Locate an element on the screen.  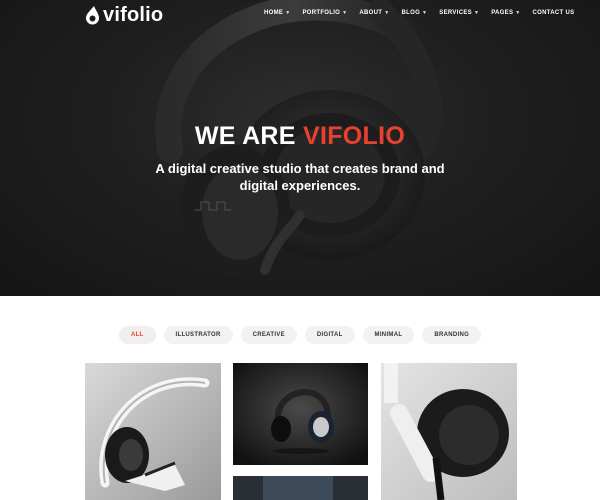
nav-item-pages: PAGES ▼ is located at coordinates (505, 13).